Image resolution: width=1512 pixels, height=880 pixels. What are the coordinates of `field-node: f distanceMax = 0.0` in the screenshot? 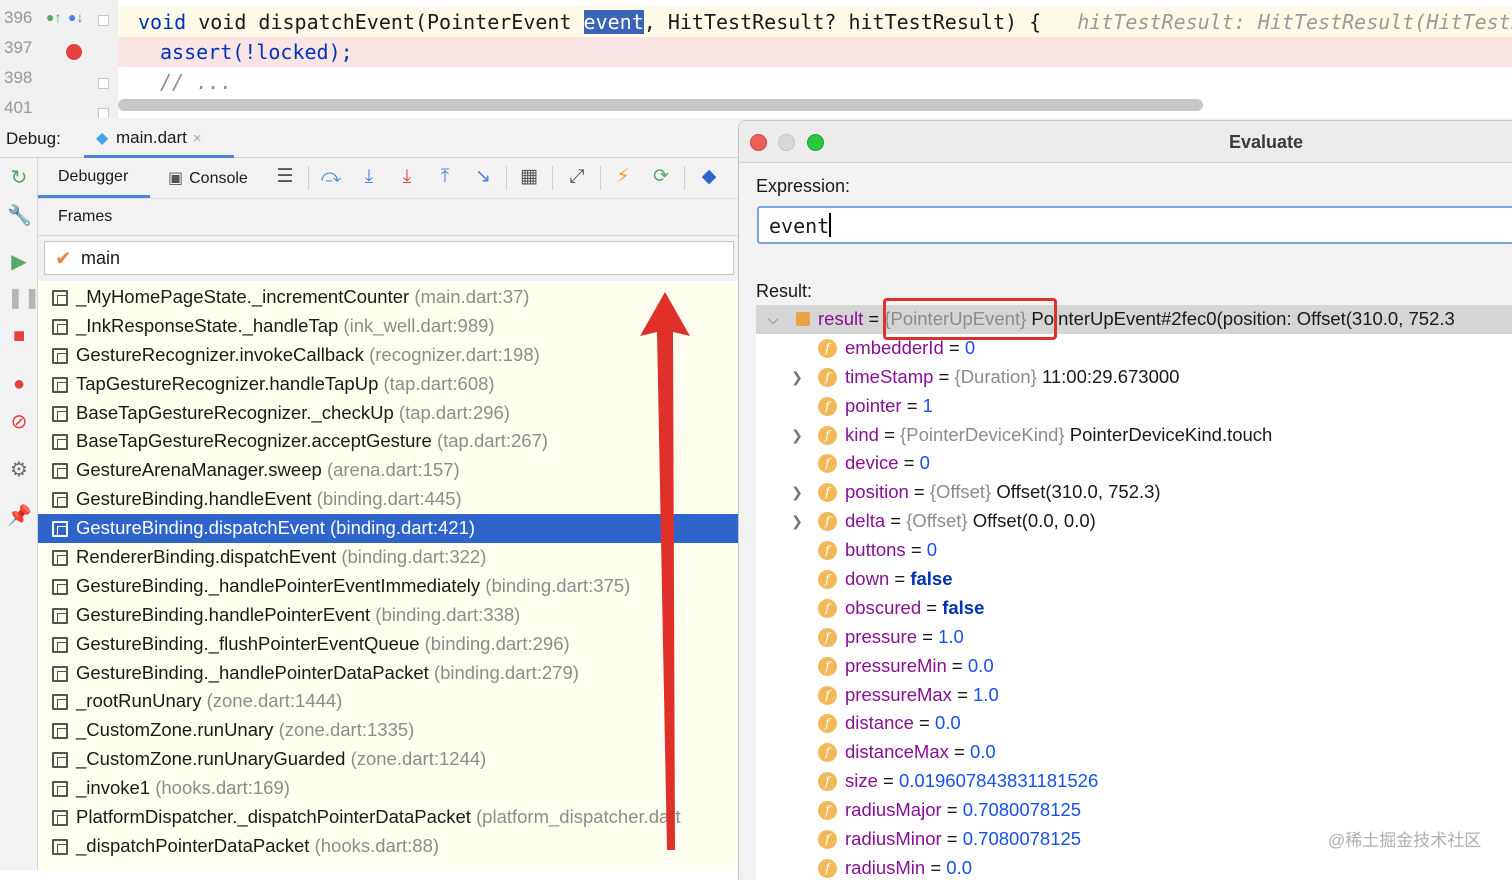 It's located at (1134, 752).